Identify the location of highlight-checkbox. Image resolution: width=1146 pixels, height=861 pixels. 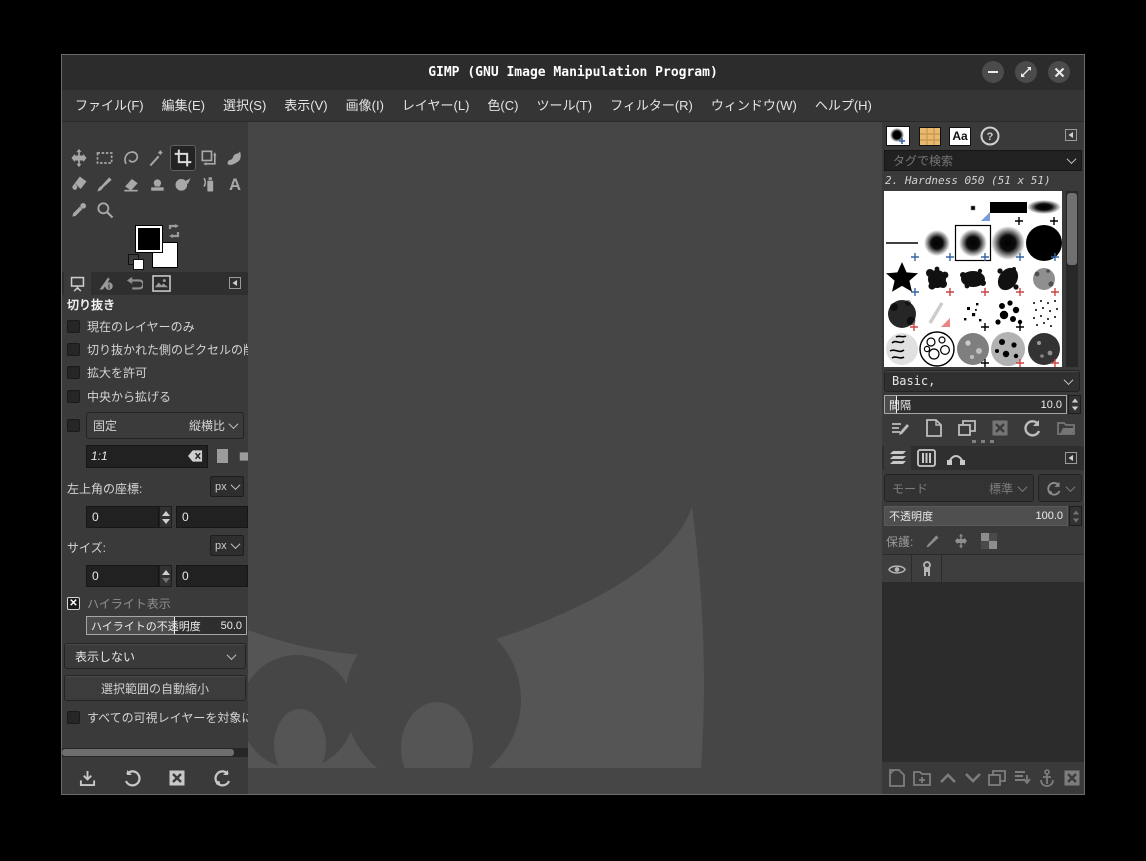
(73, 603).